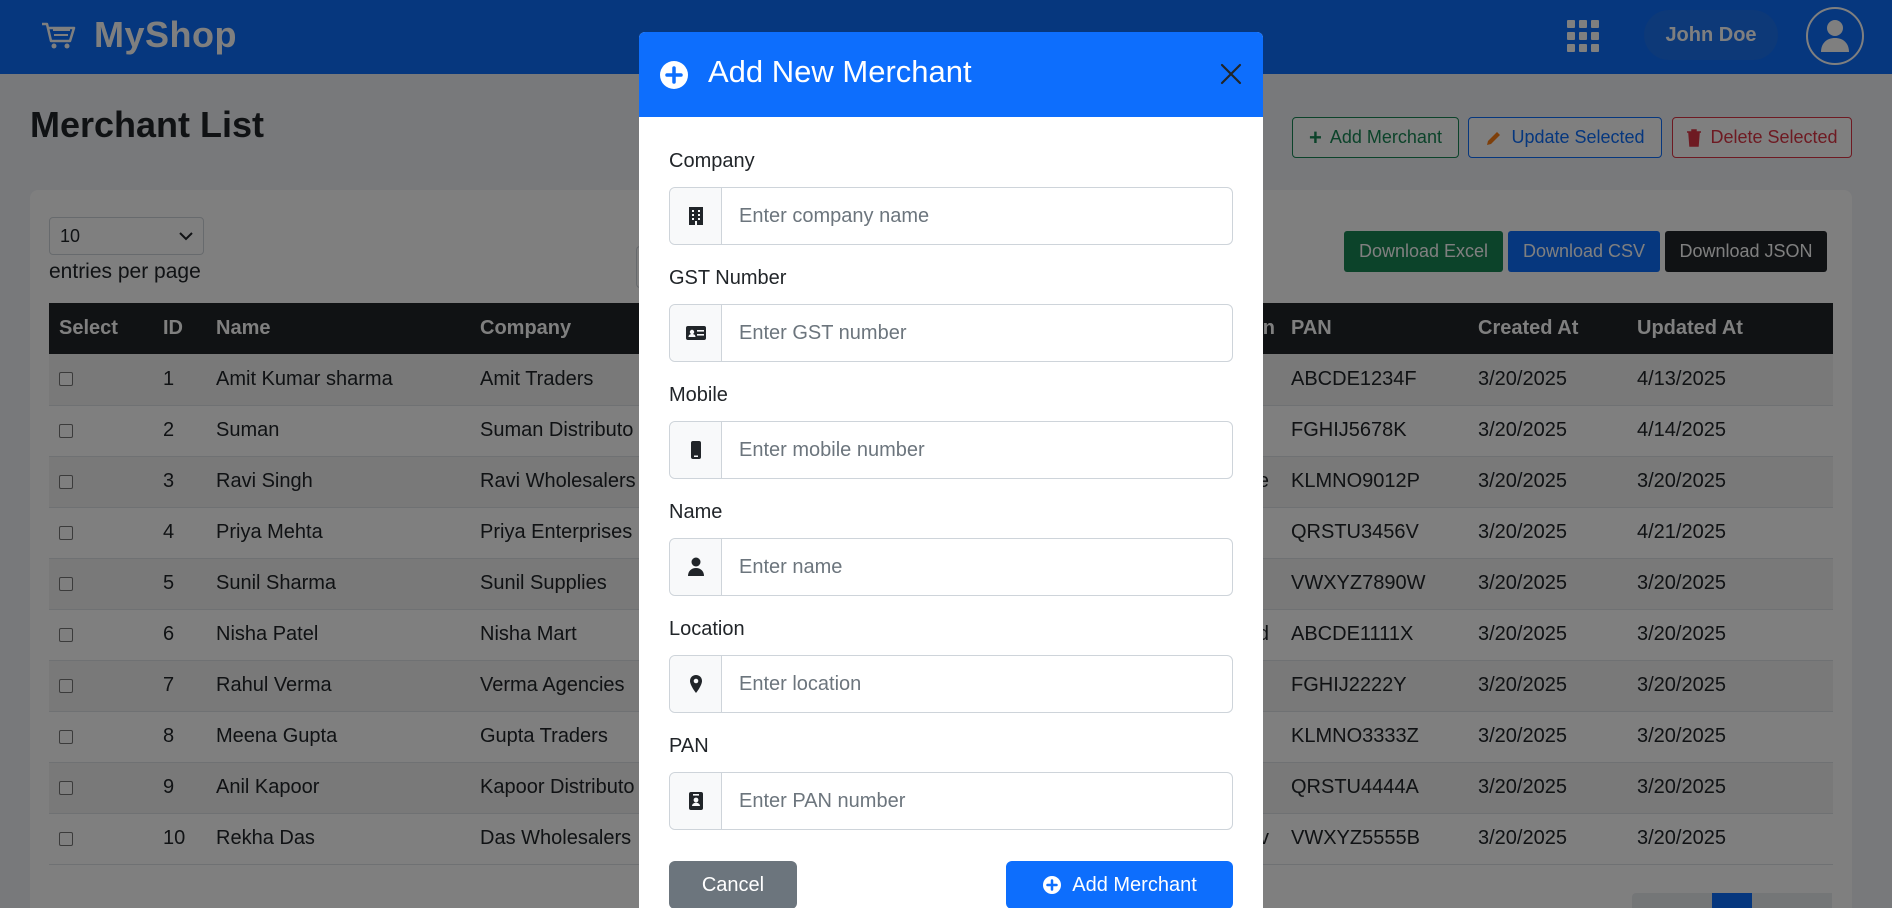  I want to click on location-input-group, so click(951, 684).